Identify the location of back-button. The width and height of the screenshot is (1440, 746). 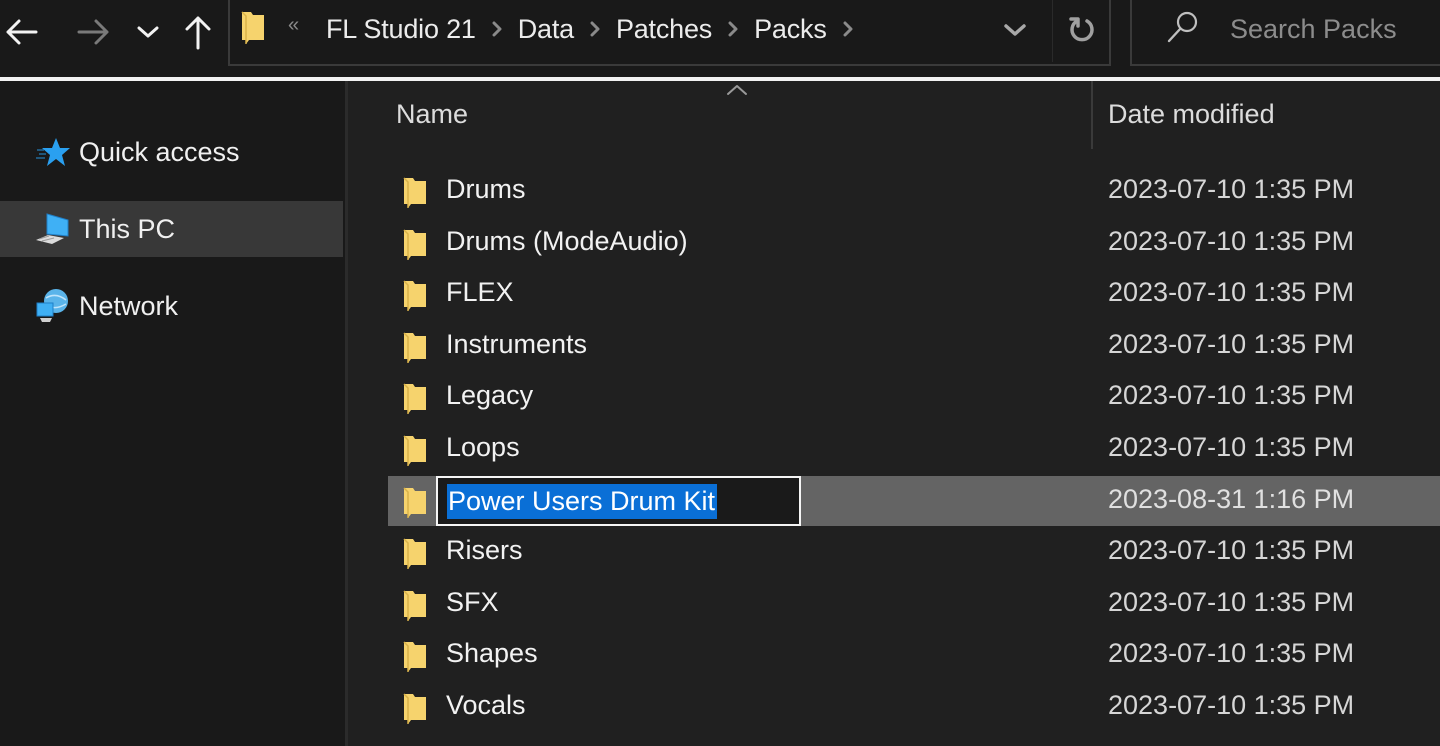
(21, 32).